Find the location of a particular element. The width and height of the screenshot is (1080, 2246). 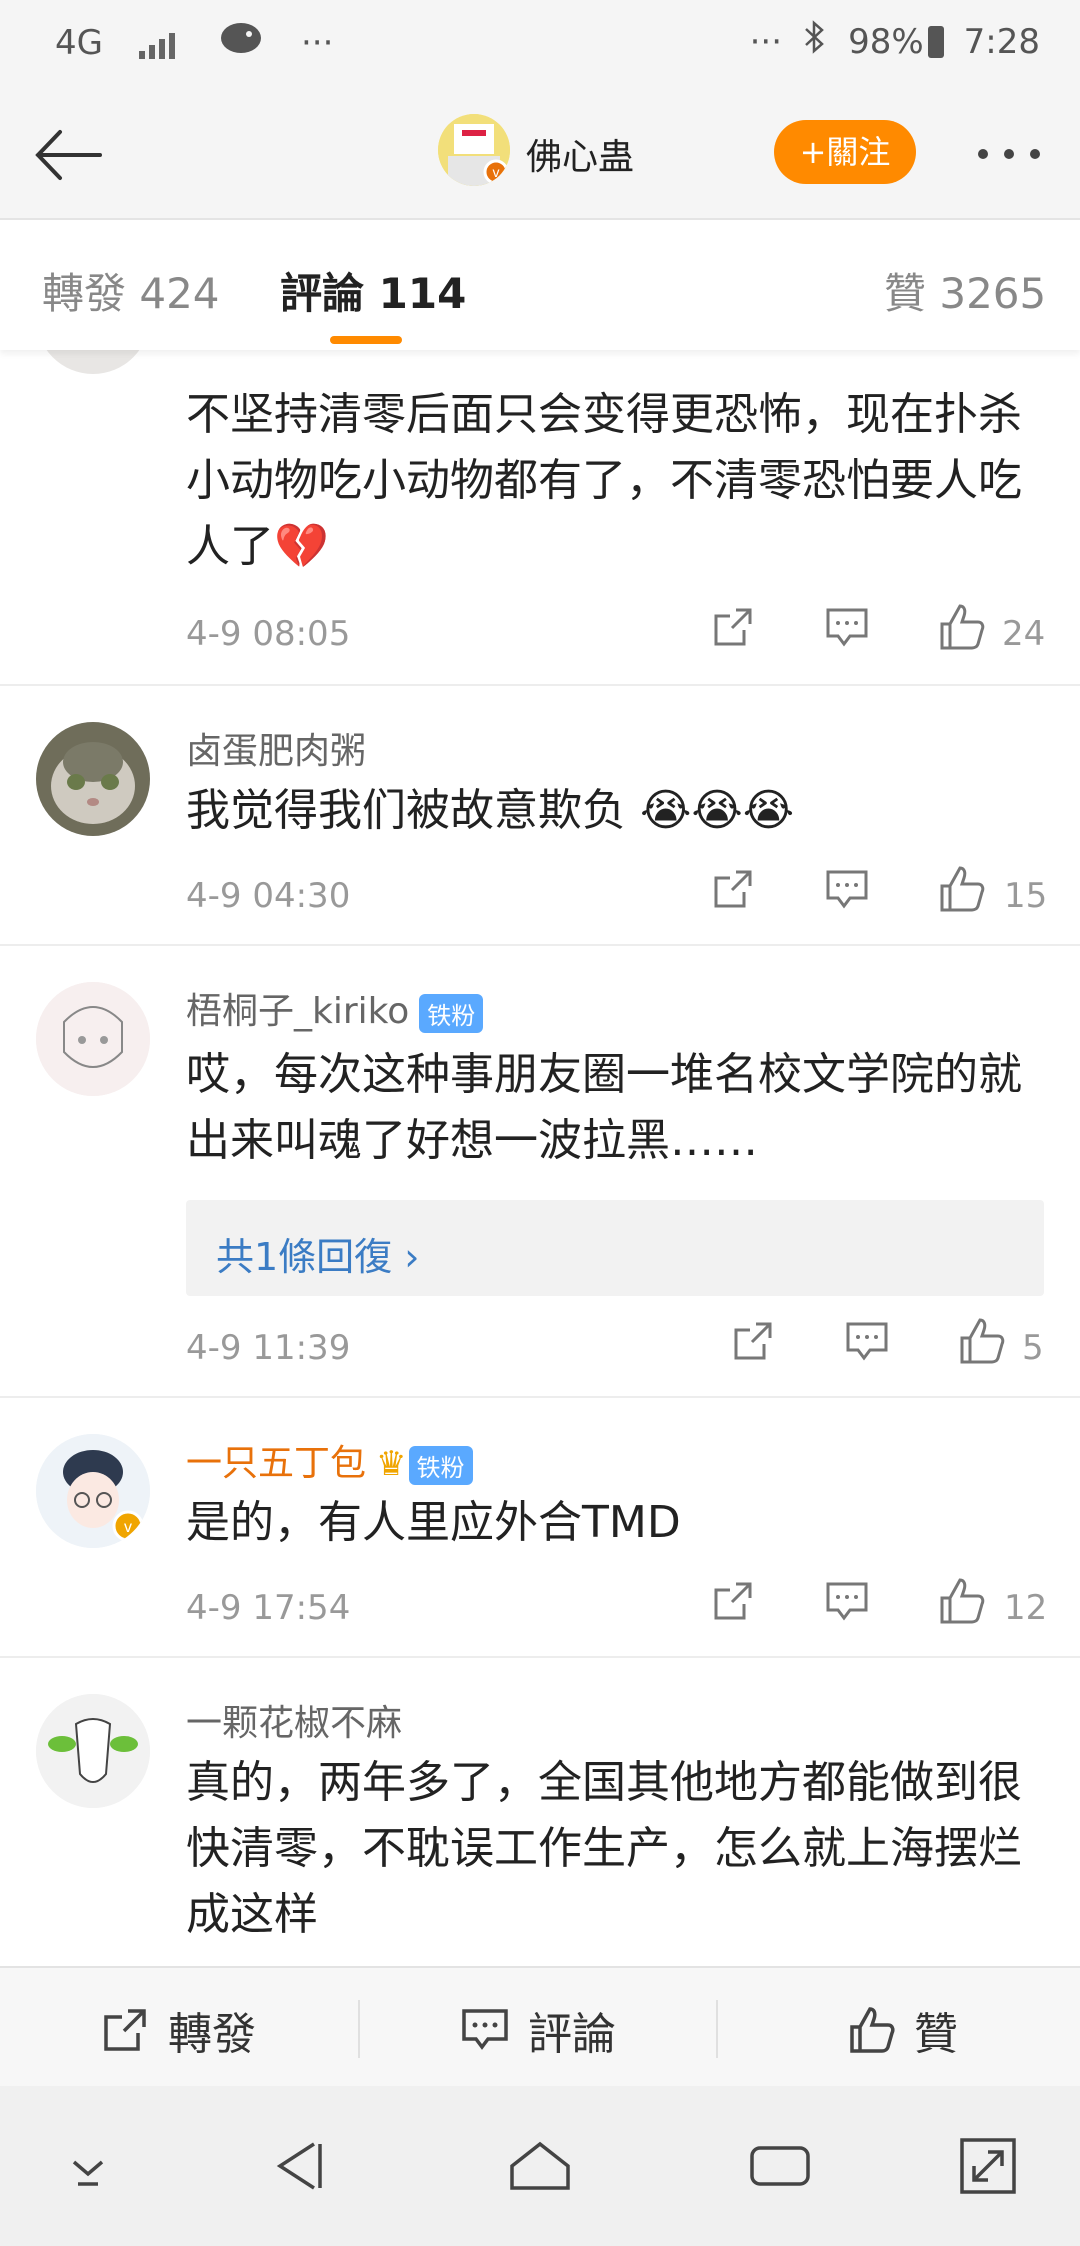

comment-author: 一颗花椒不麻 is located at coordinates (294, 1720).